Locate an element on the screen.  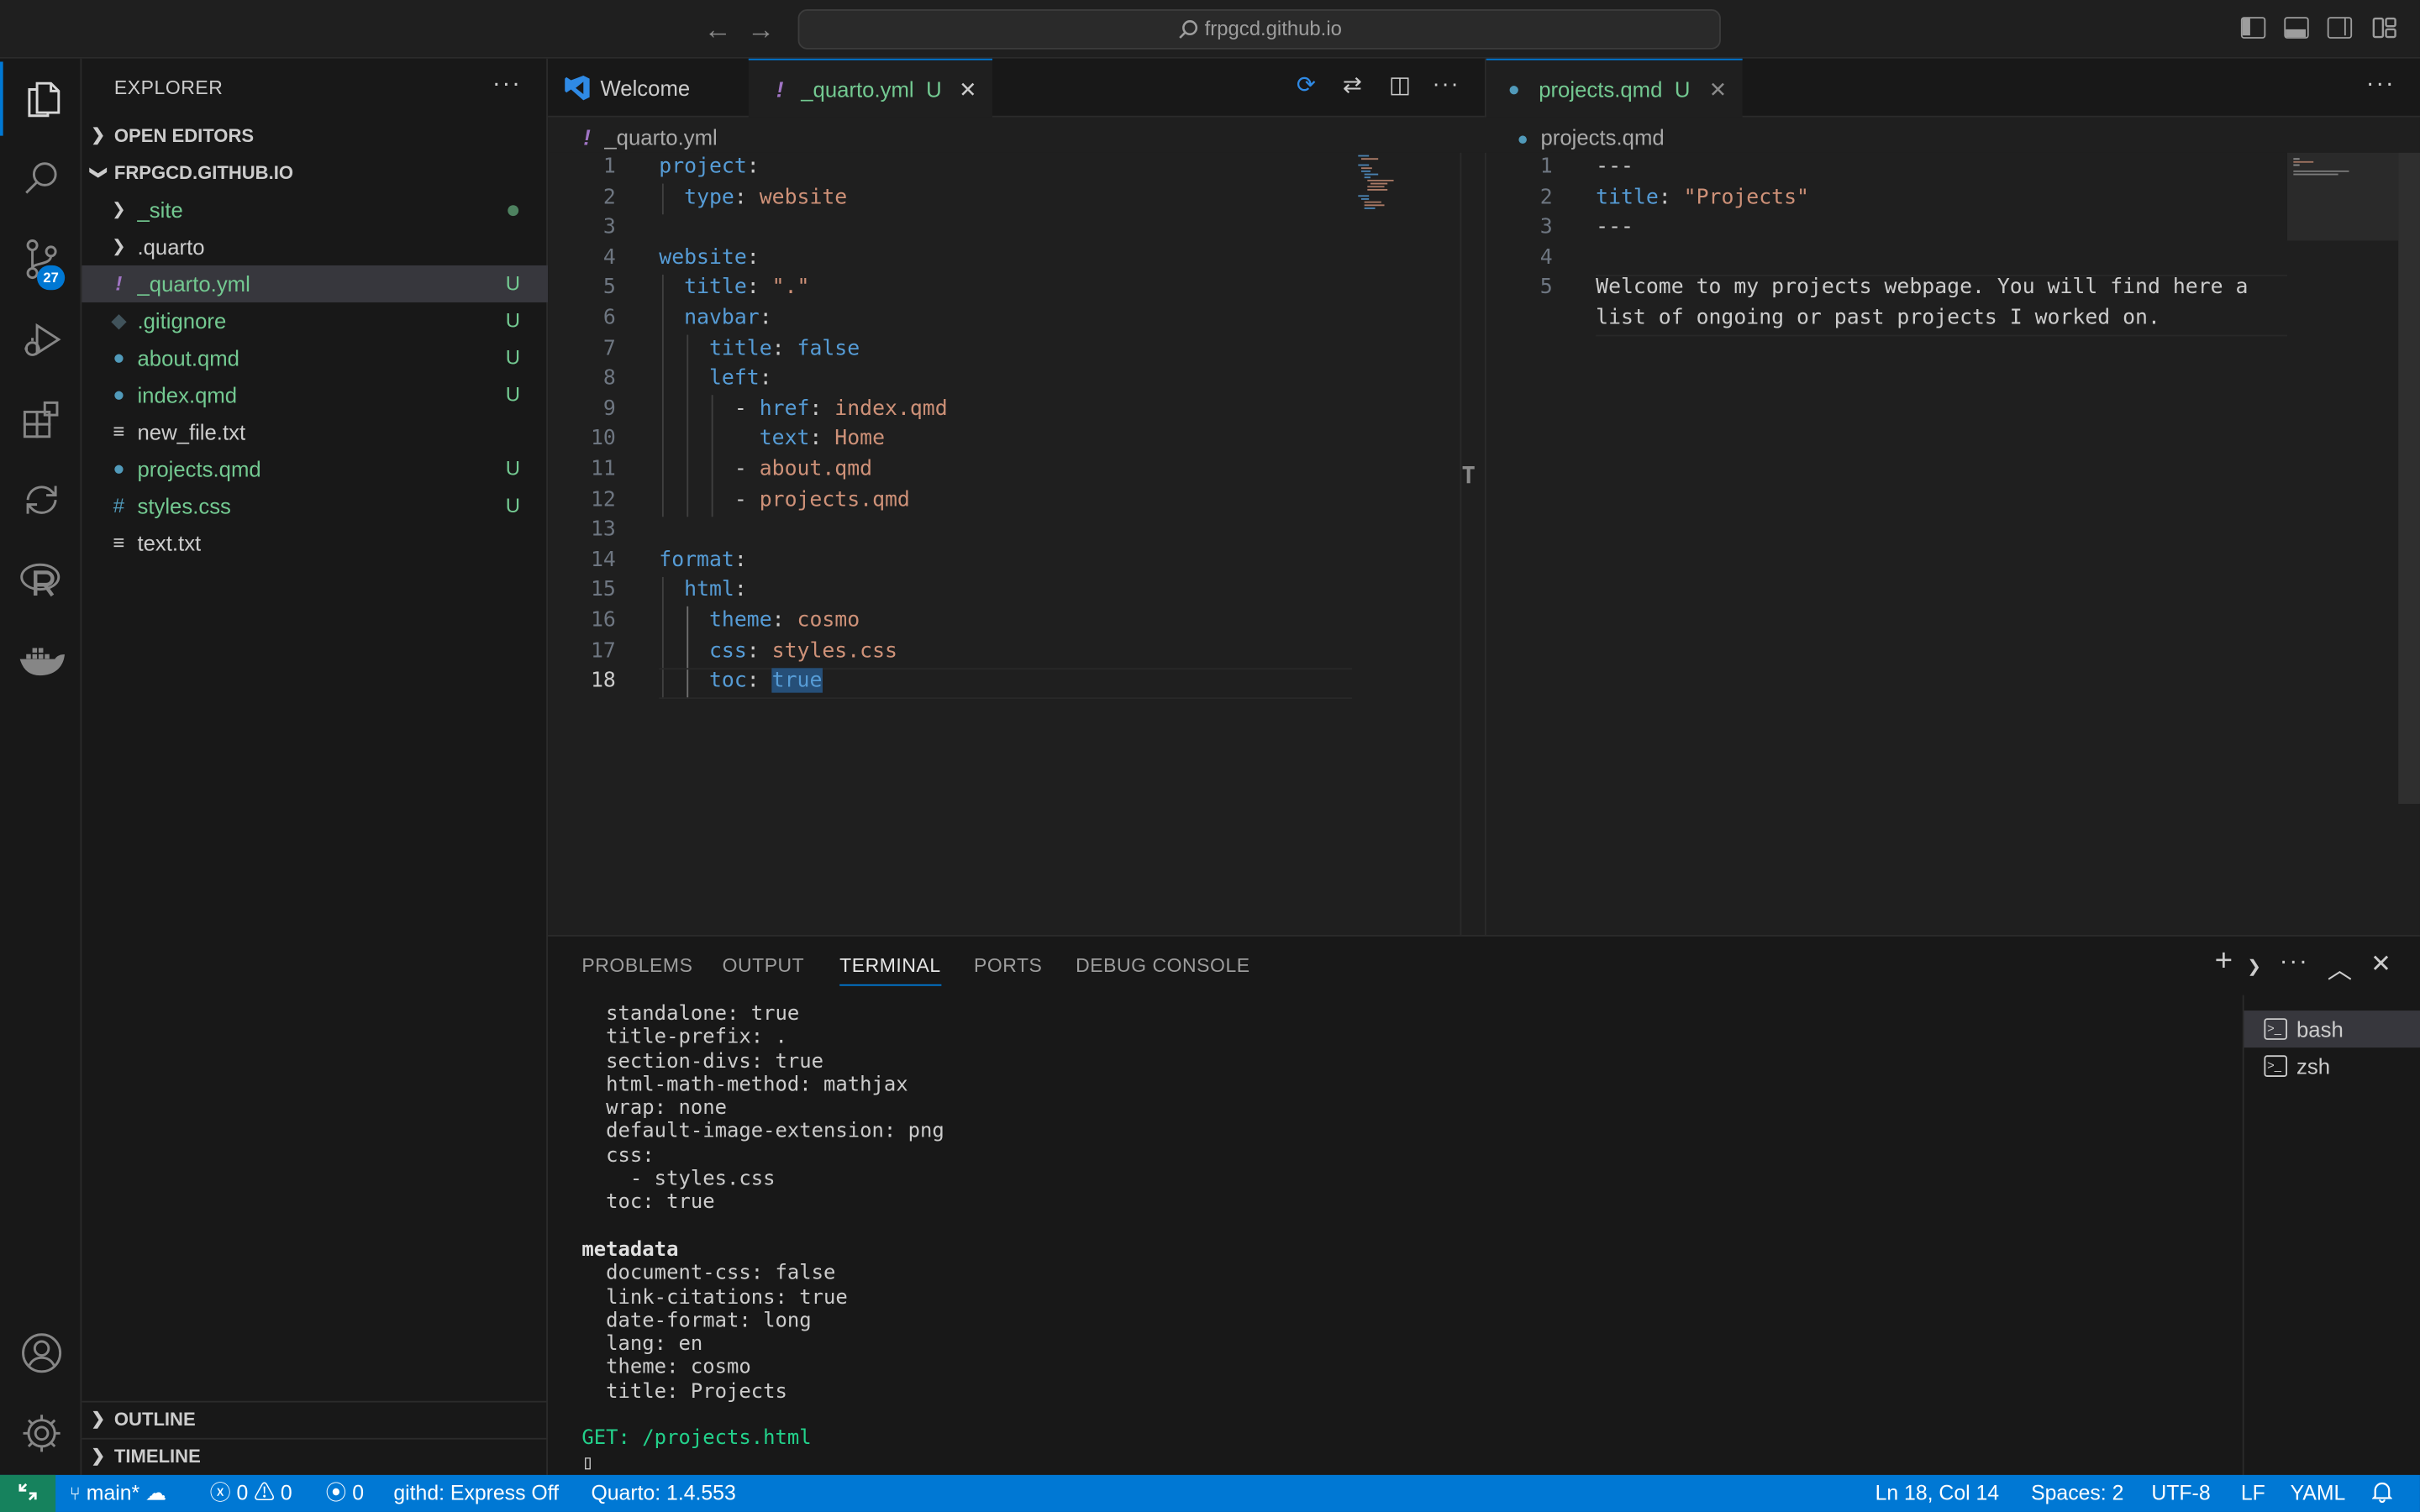
docker-activity is located at coordinates (41, 660).